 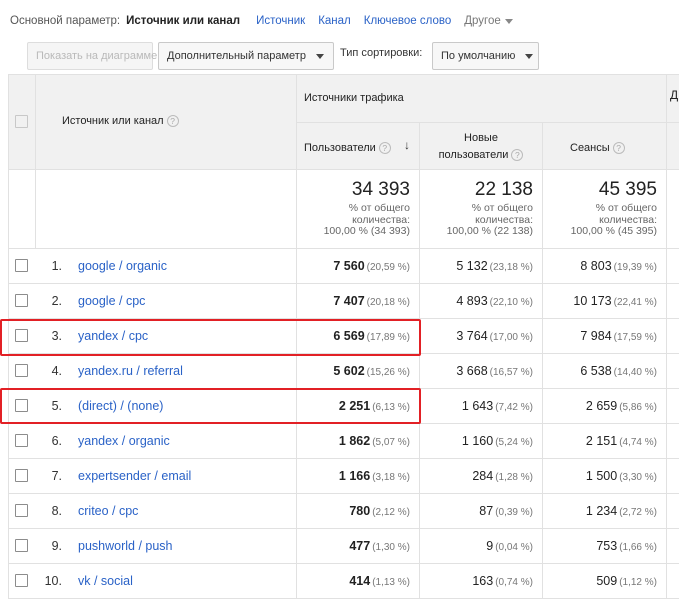 I want to click on new-users-percent: (17,00 %), so click(x=511, y=337).